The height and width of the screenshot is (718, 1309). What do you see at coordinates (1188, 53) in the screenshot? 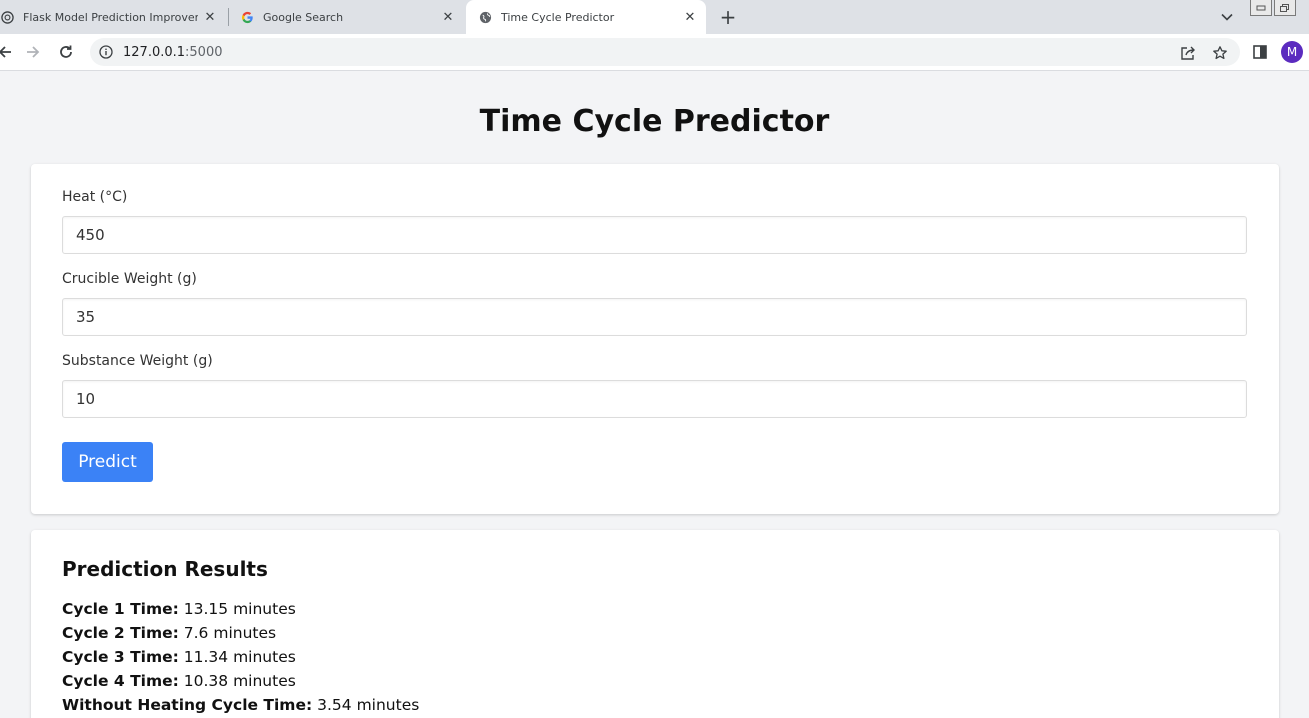
I see `share-icon` at bounding box center [1188, 53].